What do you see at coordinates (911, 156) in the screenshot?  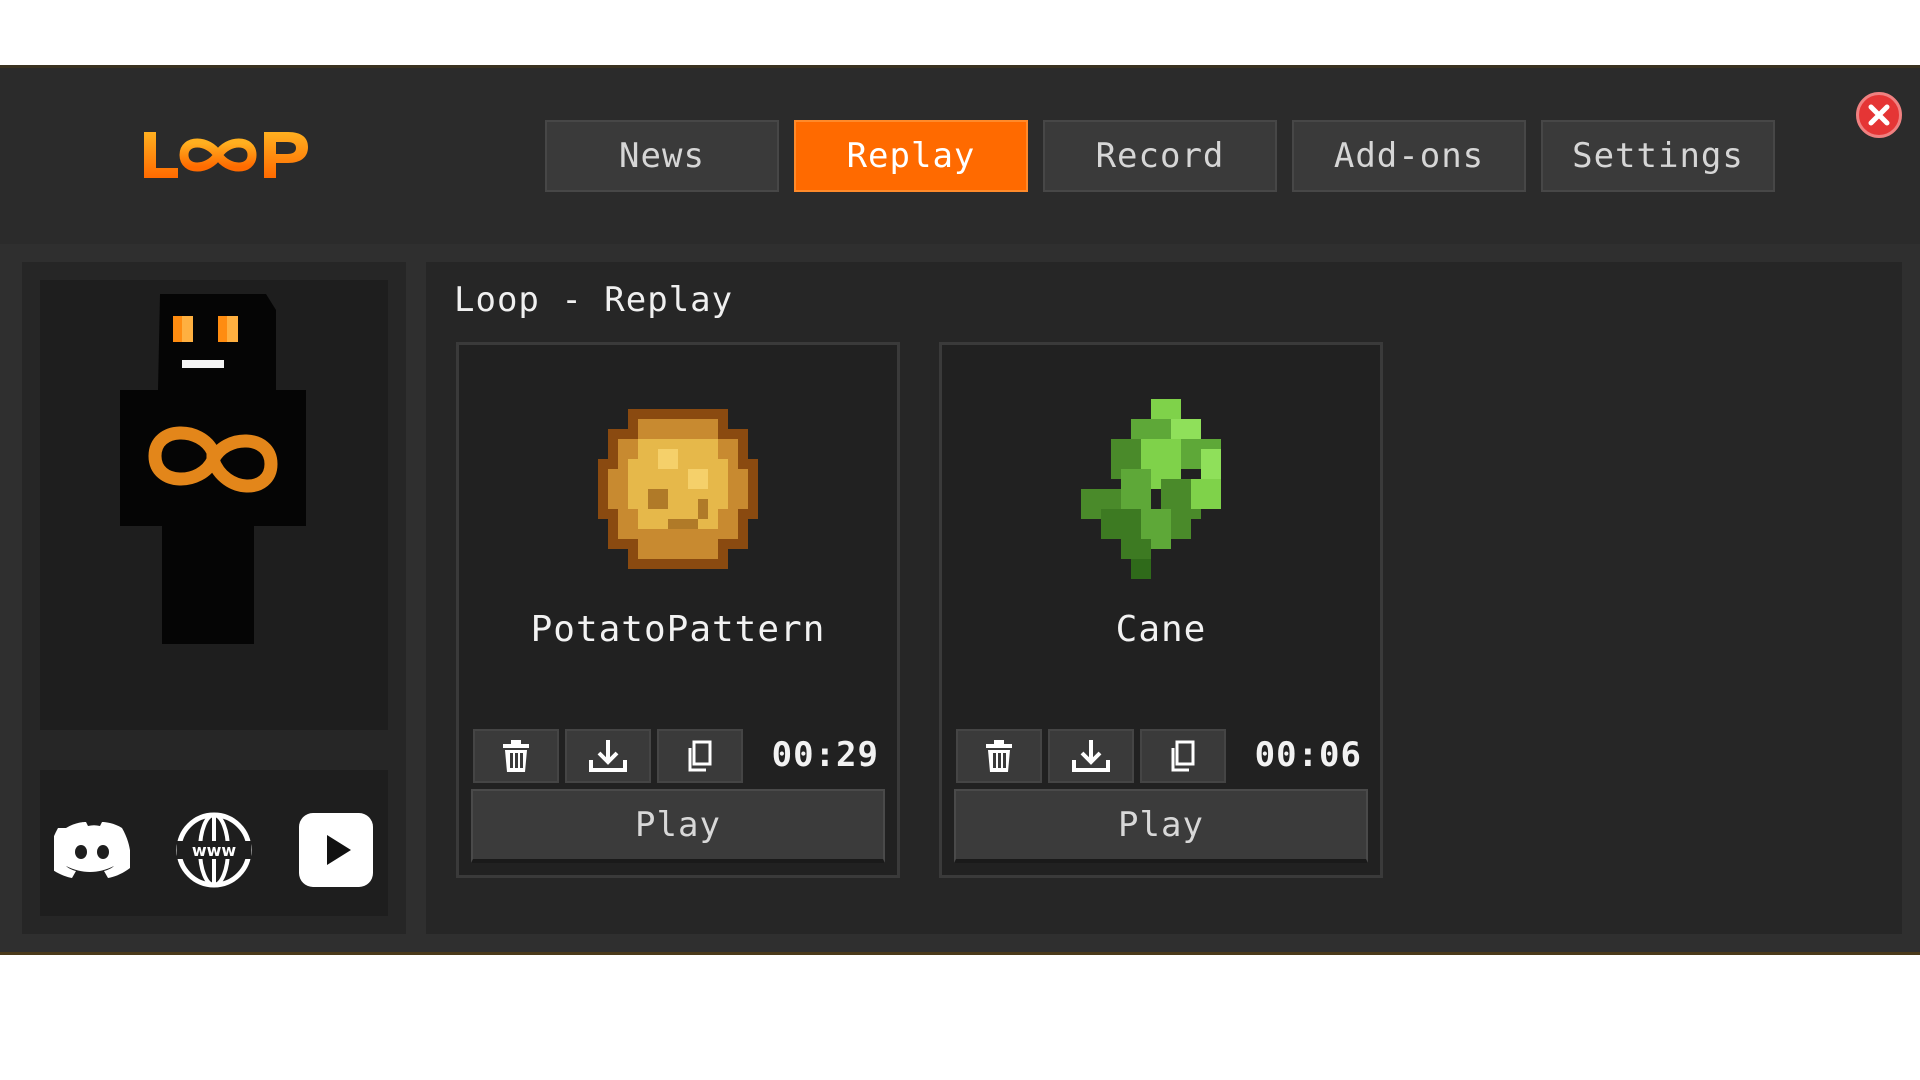 I see `tab-replay: Replay` at bounding box center [911, 156].